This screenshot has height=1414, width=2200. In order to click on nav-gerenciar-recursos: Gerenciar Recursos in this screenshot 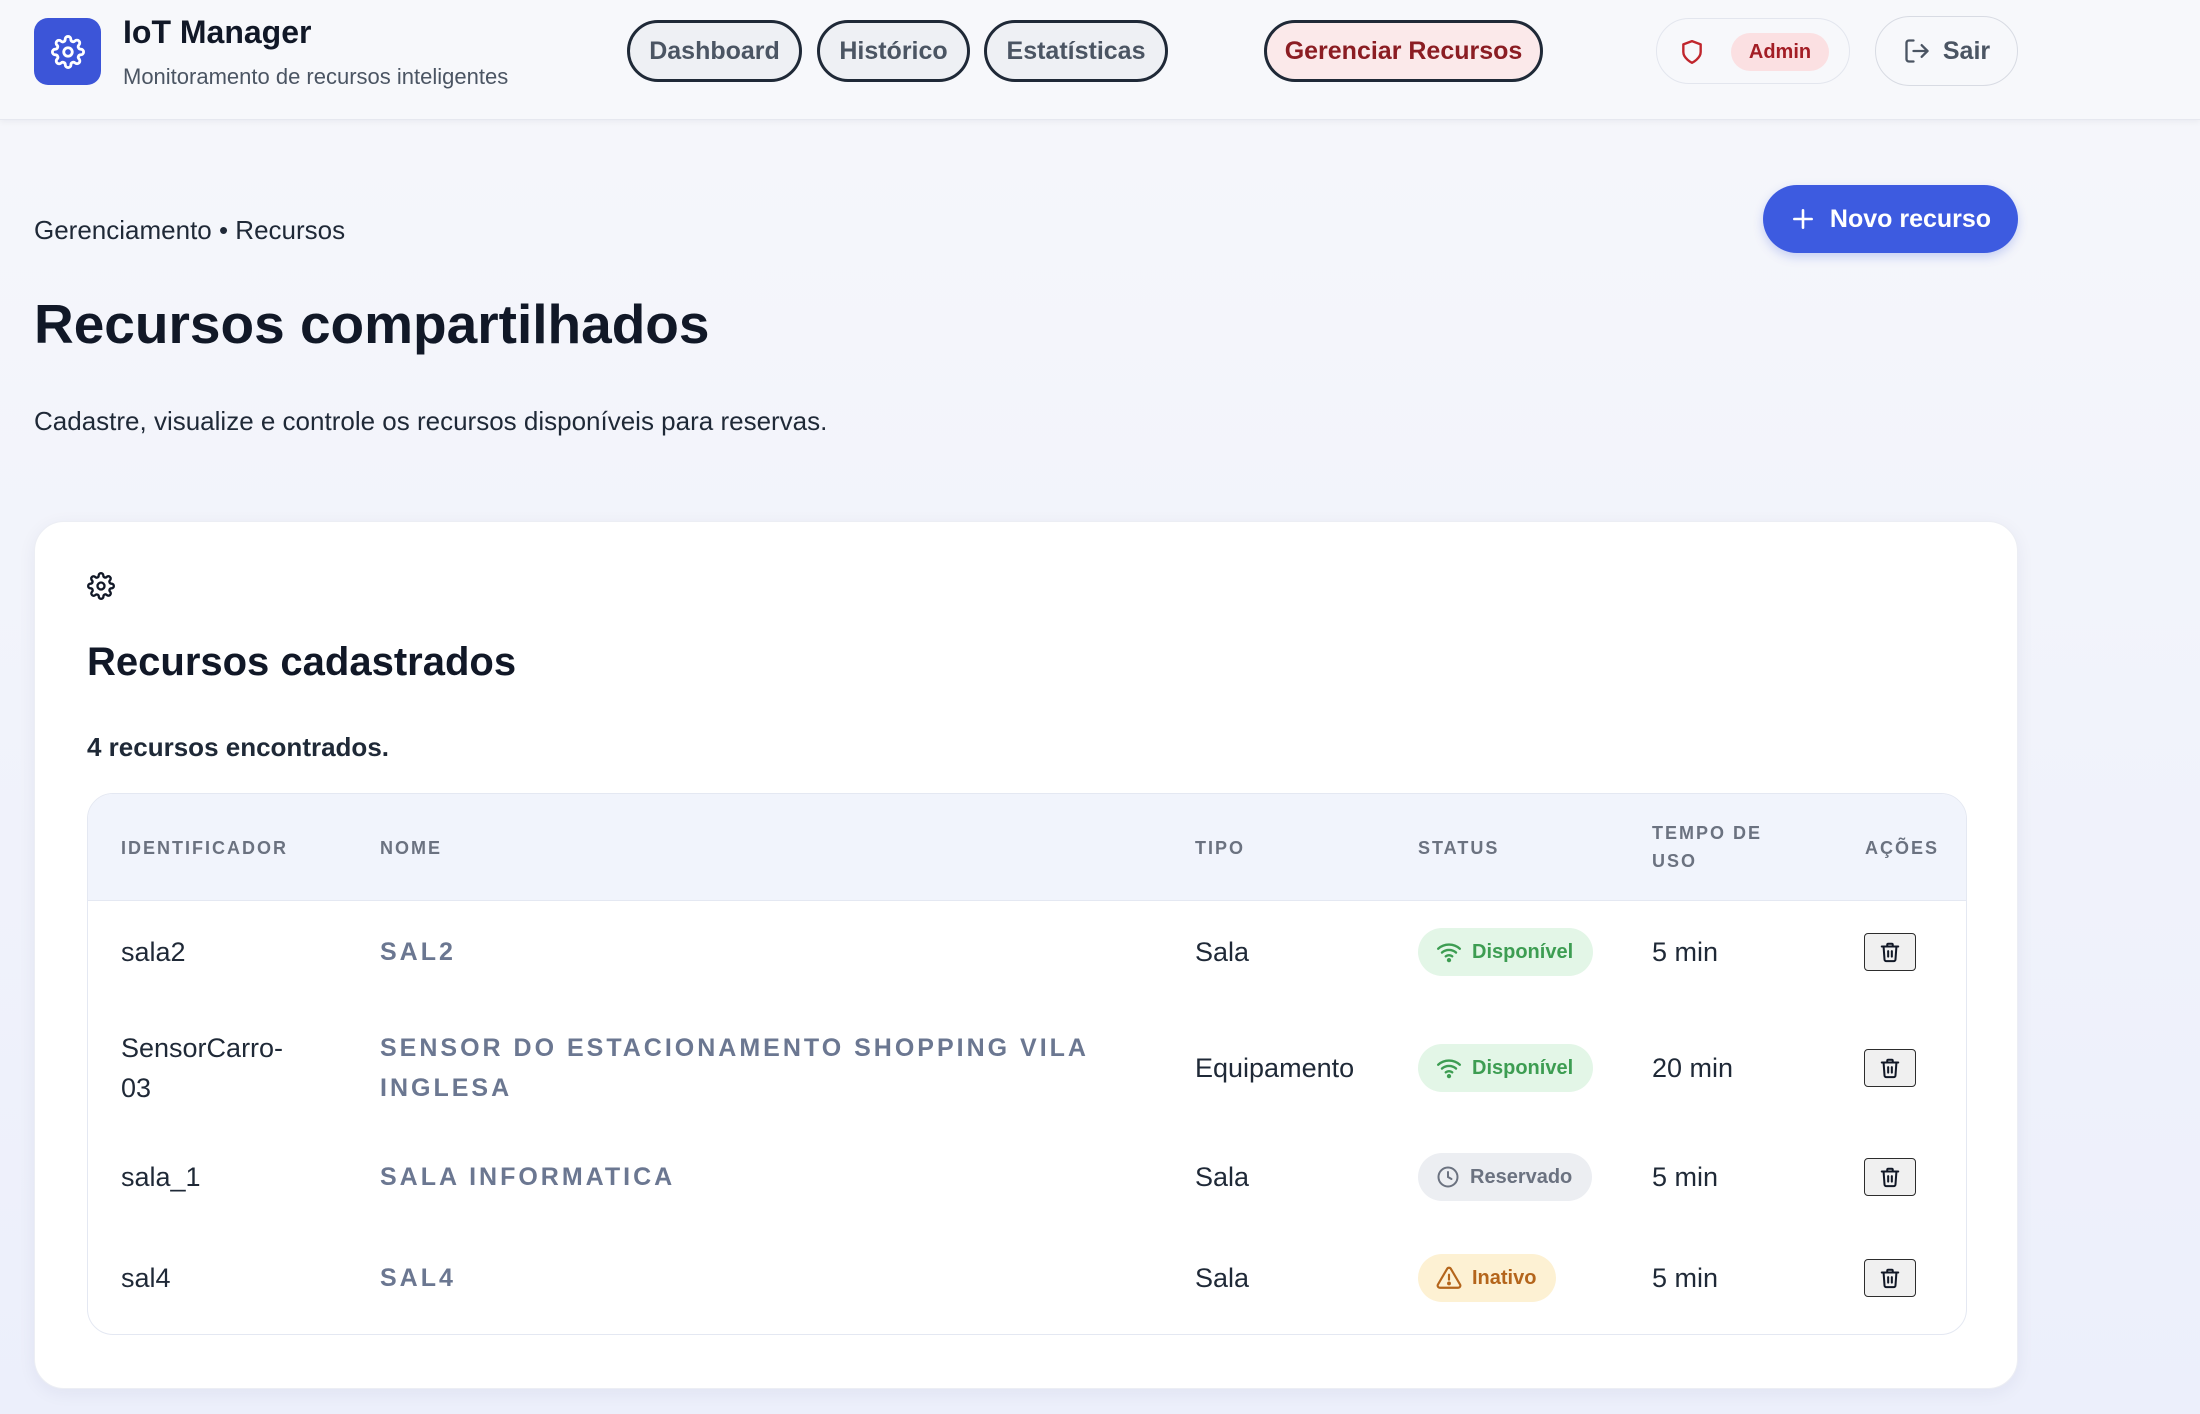, I will do `click(1403, 51)`.